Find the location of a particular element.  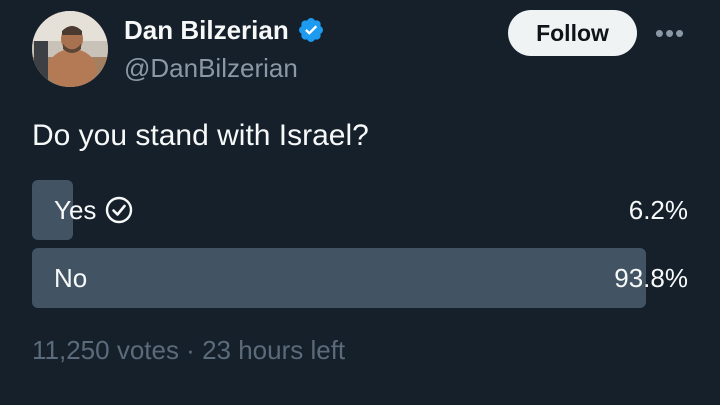

avatar-image is located at coordinates (70, 49).